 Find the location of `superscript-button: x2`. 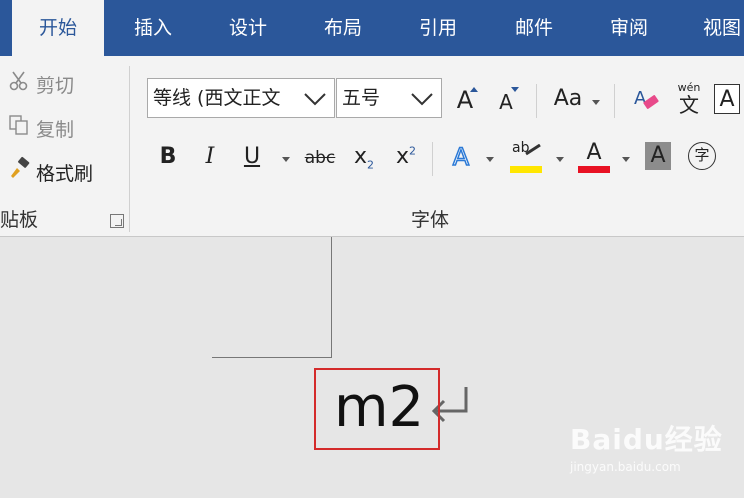

superscript-button: x2 is located at coordinates (406, 156).